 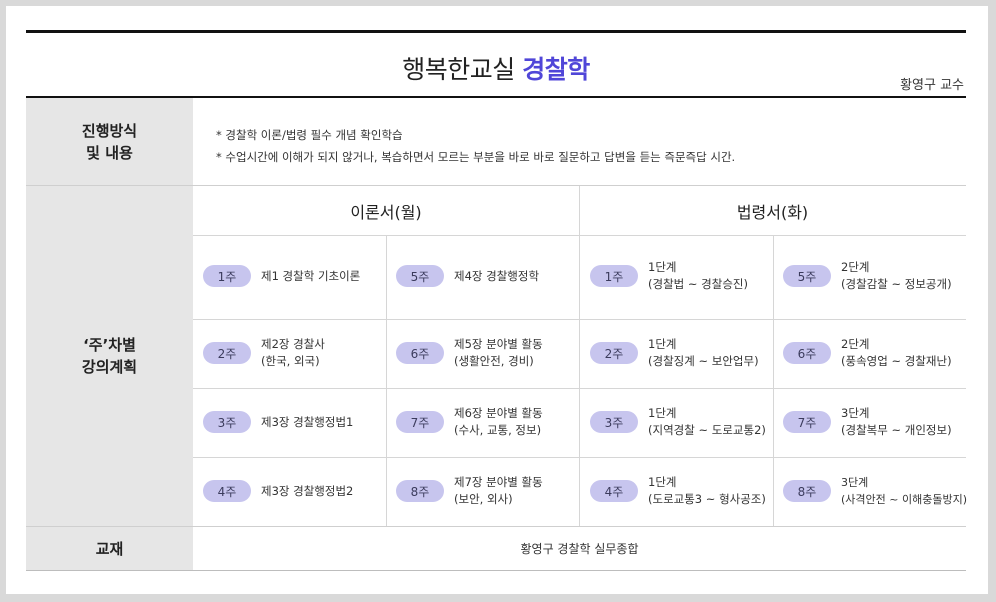 What do you see at coordinates (307, 421) in the screenshot?
I see `topic-line1: 제3장 경찰행정법1` at bounding box center [307, 421].